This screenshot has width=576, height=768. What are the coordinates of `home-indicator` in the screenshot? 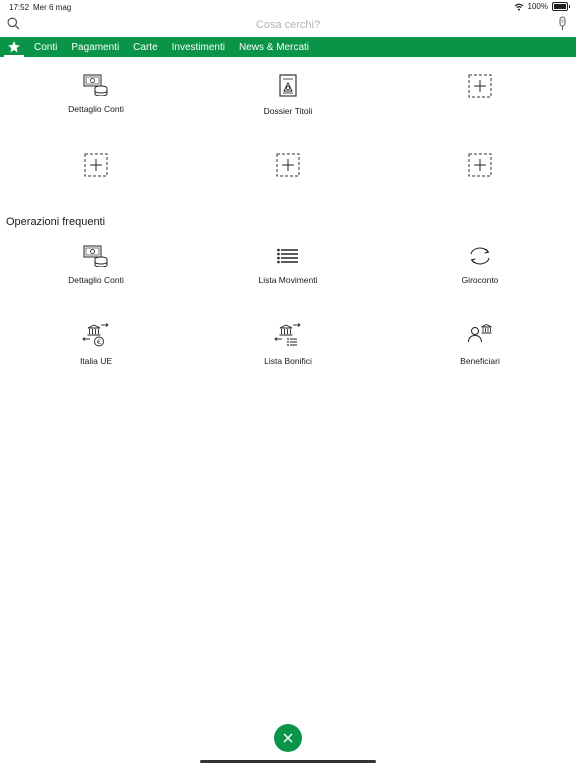 It's located at (288, 761).